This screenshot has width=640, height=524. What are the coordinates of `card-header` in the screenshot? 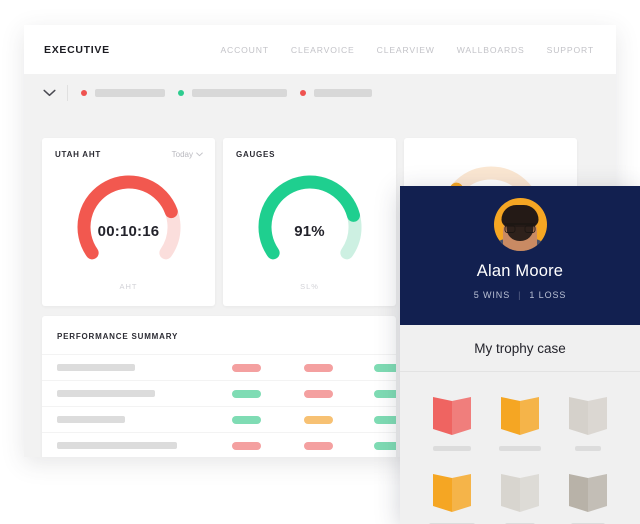 It's located at (490, 144).